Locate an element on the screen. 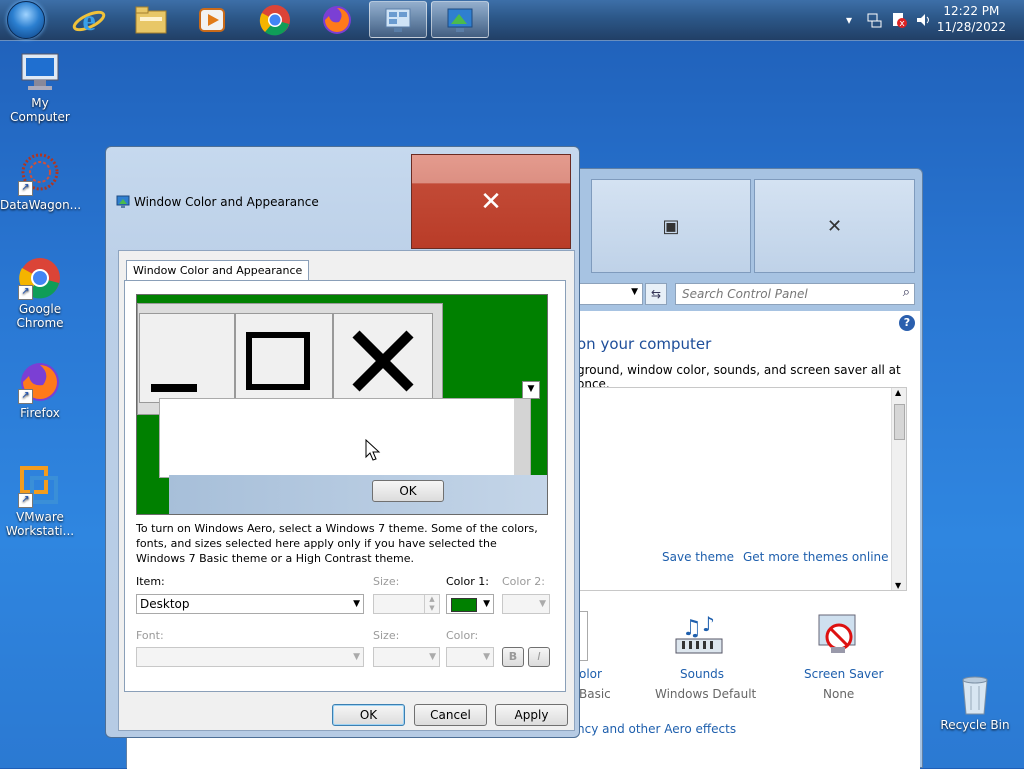  desktop-icon-firefox: ↗ Firefox is located at coordinates (40, 390).